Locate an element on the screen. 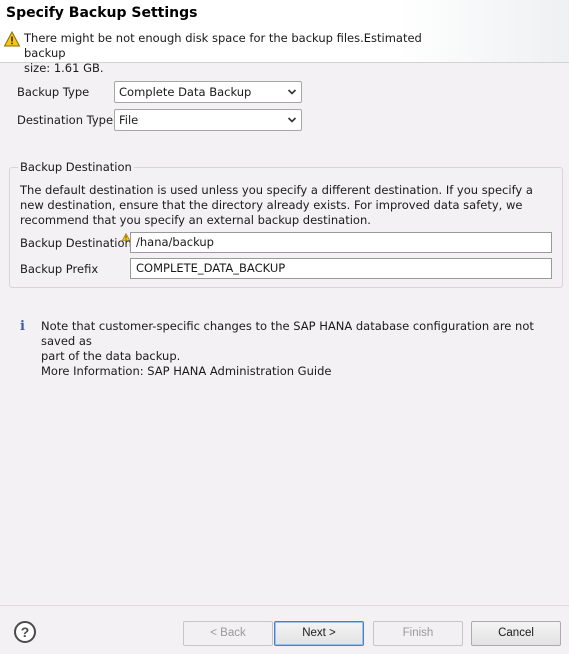  footer-separator is located at coordinates (284, 605).